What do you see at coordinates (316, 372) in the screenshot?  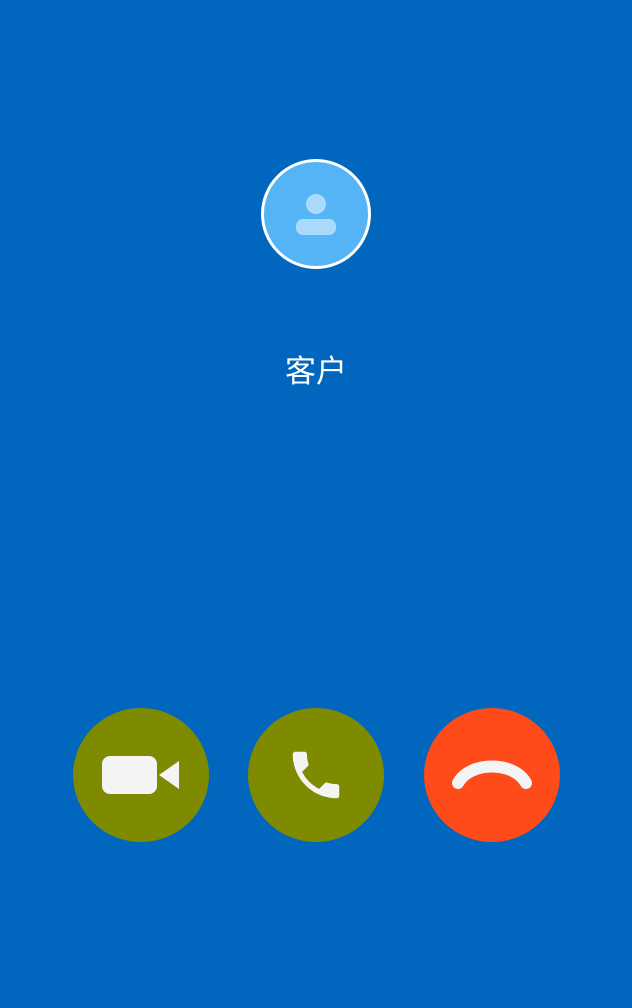 I see `caller-name: 客户` at bounding box center [316, 372].